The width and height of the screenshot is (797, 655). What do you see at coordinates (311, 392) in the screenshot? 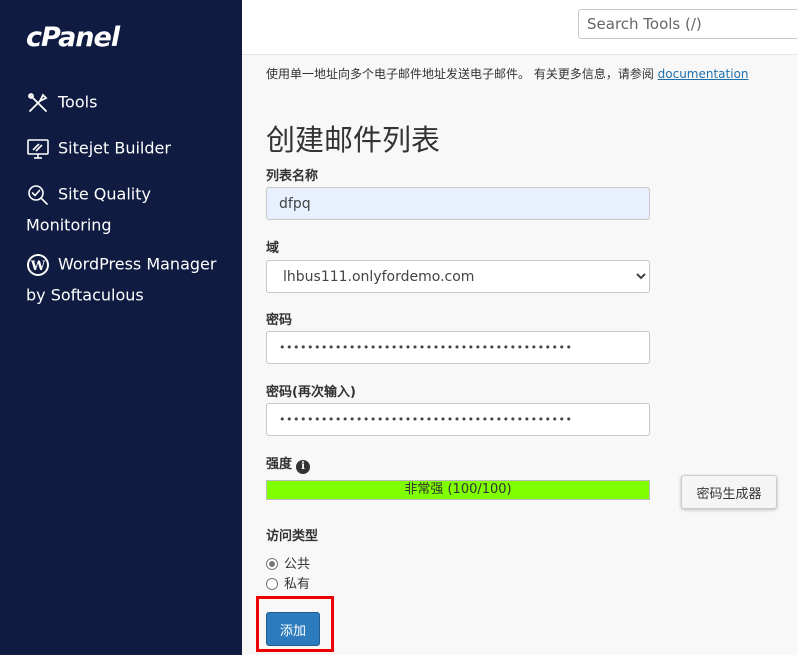
I see `password-again-label: 密码(再次输入)` at bounding box center [311, 392].